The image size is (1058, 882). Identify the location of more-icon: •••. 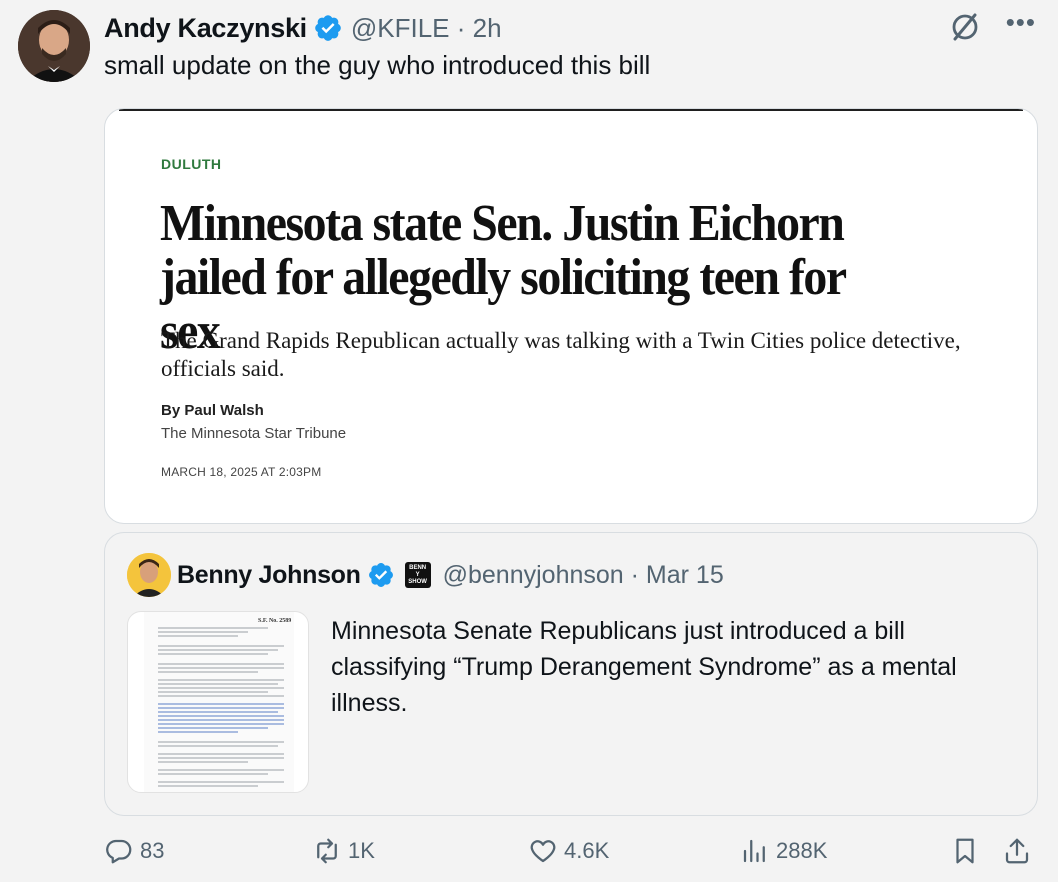
(1021, 22).